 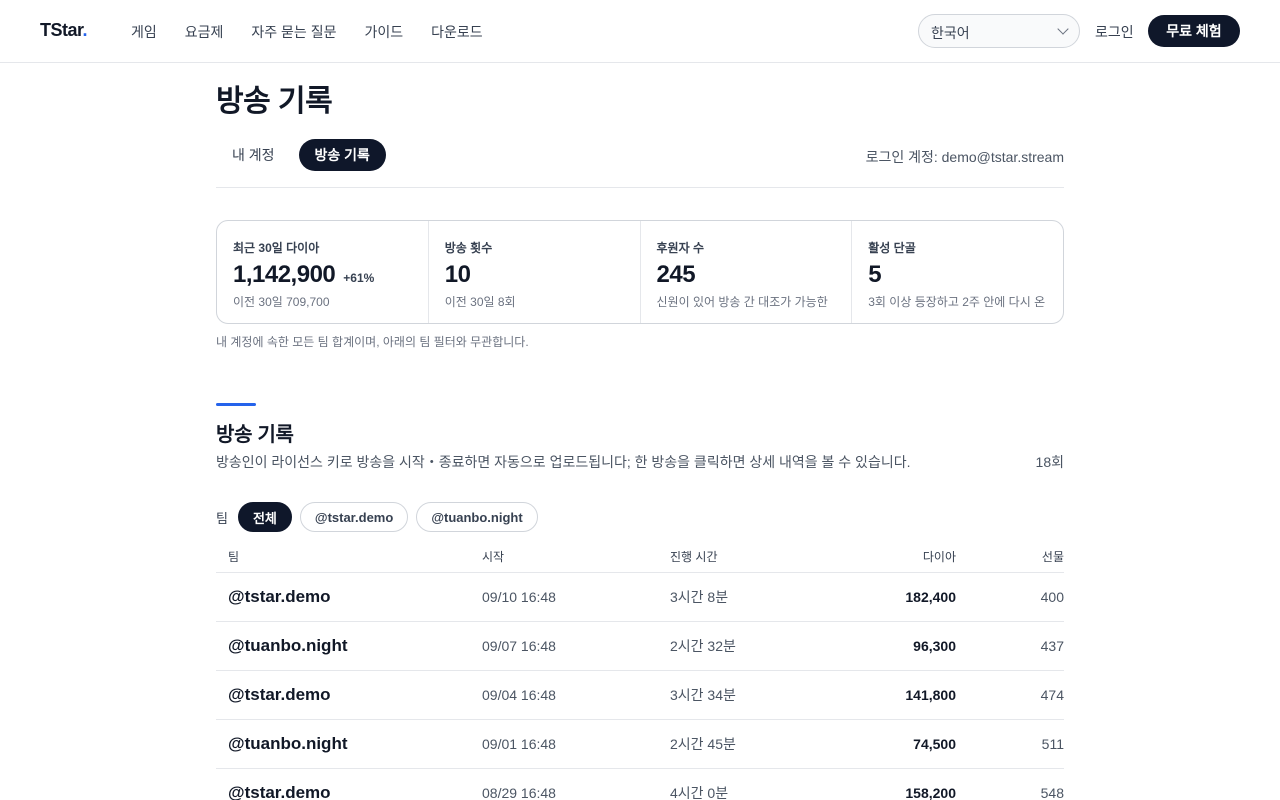 I want to click on account-tabs: 내 계정 방송 기록, so click(x=301, y=155).